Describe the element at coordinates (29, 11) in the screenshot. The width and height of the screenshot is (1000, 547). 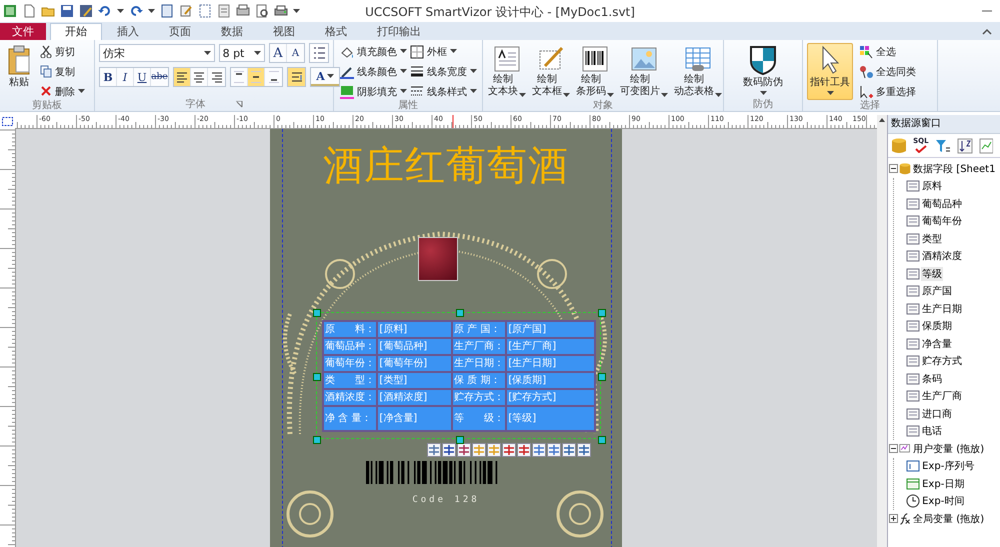
I see `new-document-icon` at that location.